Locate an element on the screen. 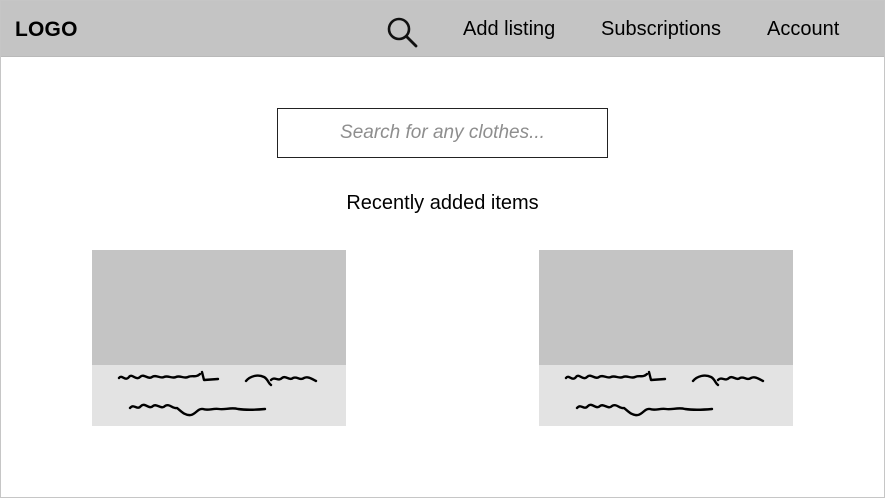 This screenshot has height=498, width=885. search-icon is located at coordinates (402, 32).